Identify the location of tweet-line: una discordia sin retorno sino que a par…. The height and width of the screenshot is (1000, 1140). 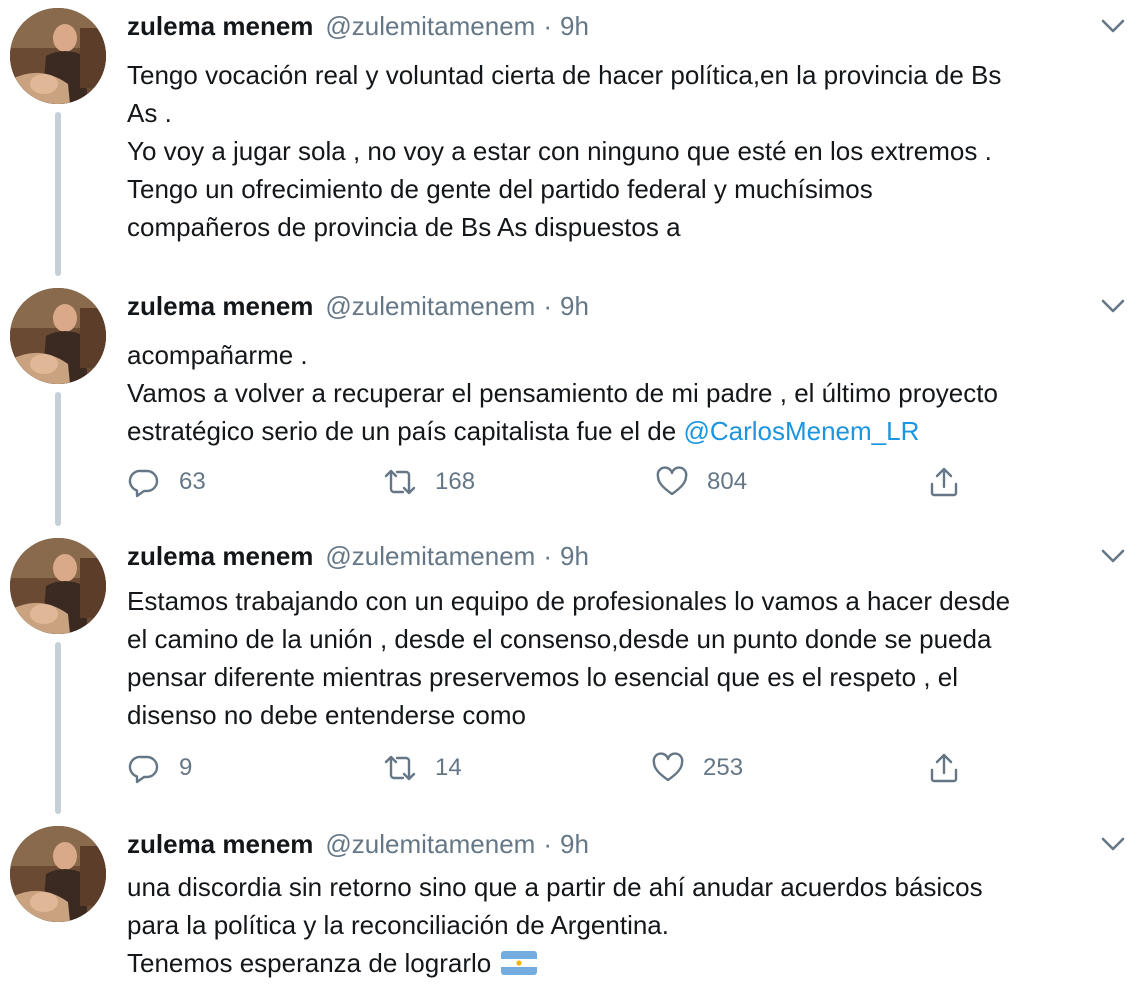
(555, 887).